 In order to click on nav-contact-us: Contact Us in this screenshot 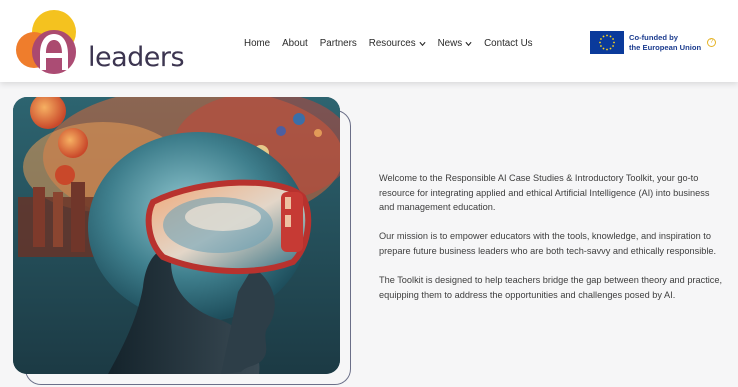, I will do `click(508, 43)`.